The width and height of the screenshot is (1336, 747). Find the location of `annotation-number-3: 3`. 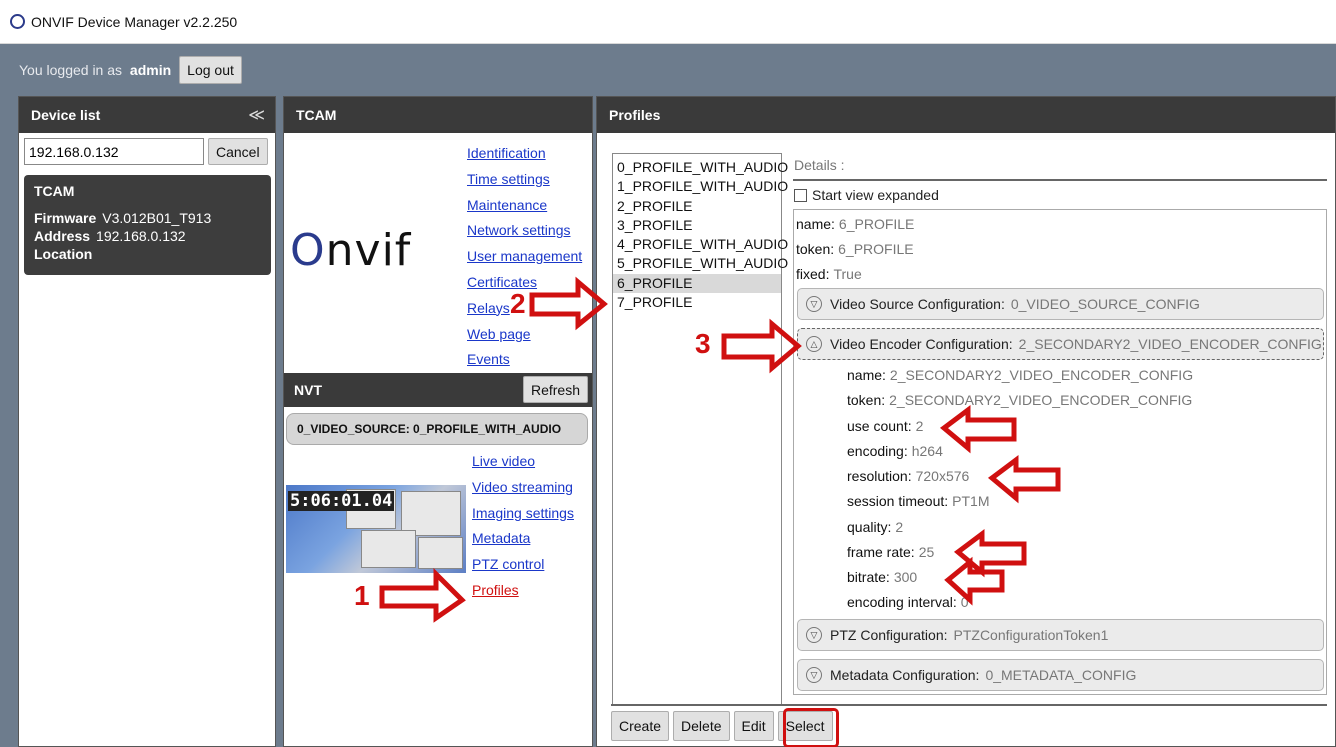

annotation-number-3: 3 is located at coordinates (703, 343).